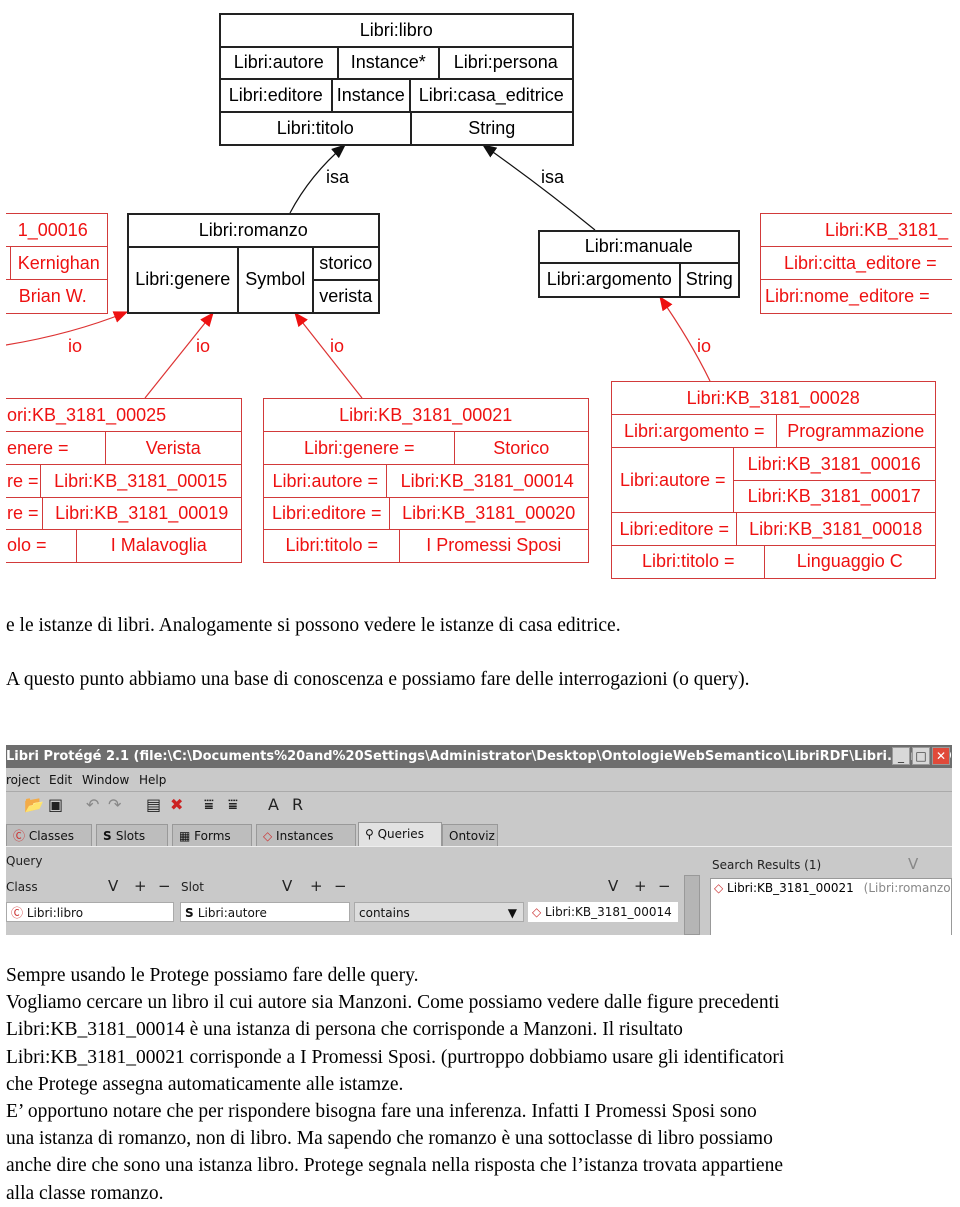 This screenshot has width=960, height=1207. Describe the element at coordinates (140, 886) in the screenshot. I see `class-add-button: +` at that location.